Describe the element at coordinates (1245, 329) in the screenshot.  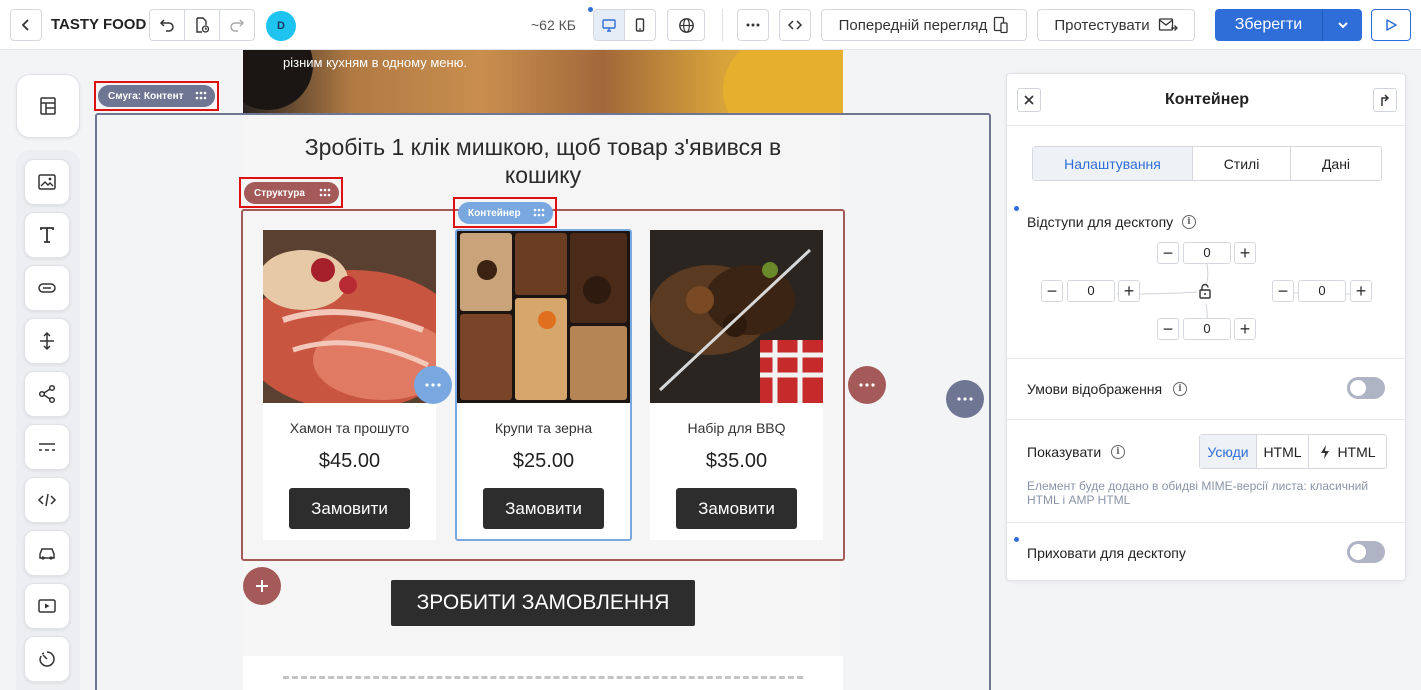
I see `padding-bottom-increase: +` at that location.